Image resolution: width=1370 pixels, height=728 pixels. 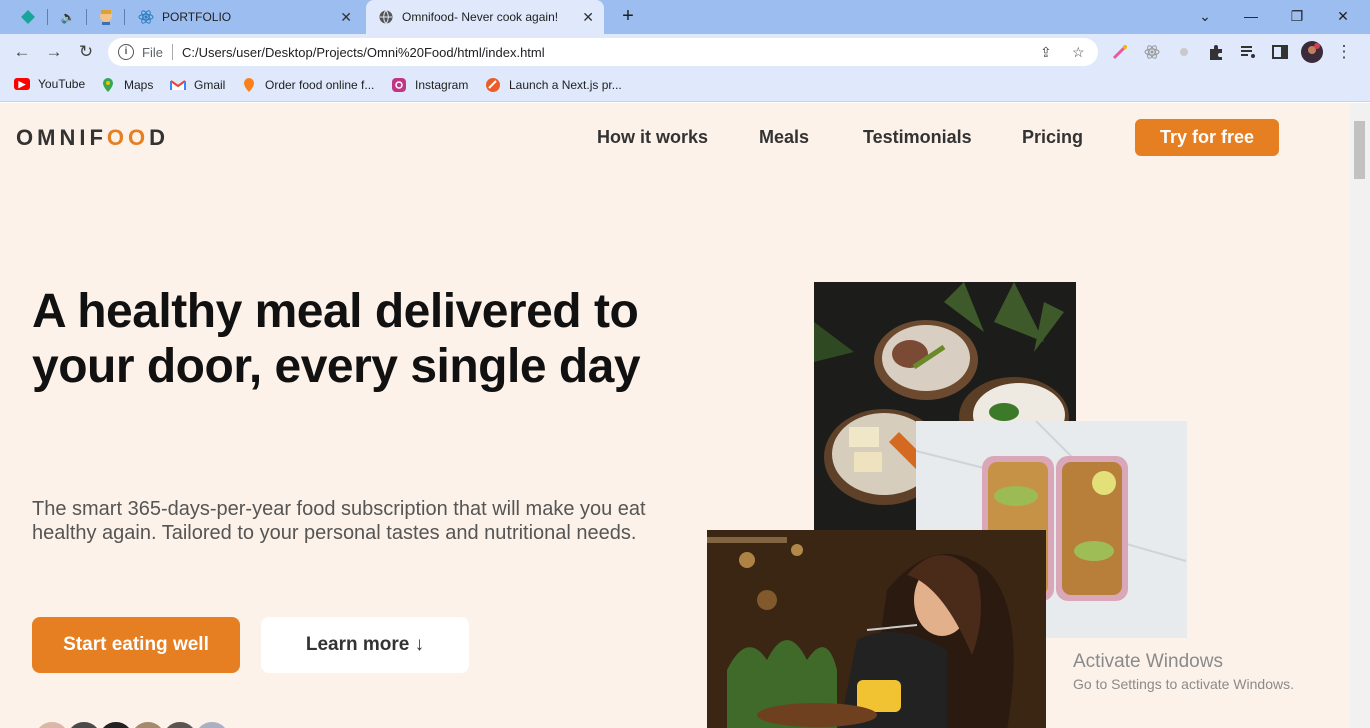 What do you see at coordinates (152, 52) in the screenshot?
I see `scheme-label: File` at bounding box center [152, 52].